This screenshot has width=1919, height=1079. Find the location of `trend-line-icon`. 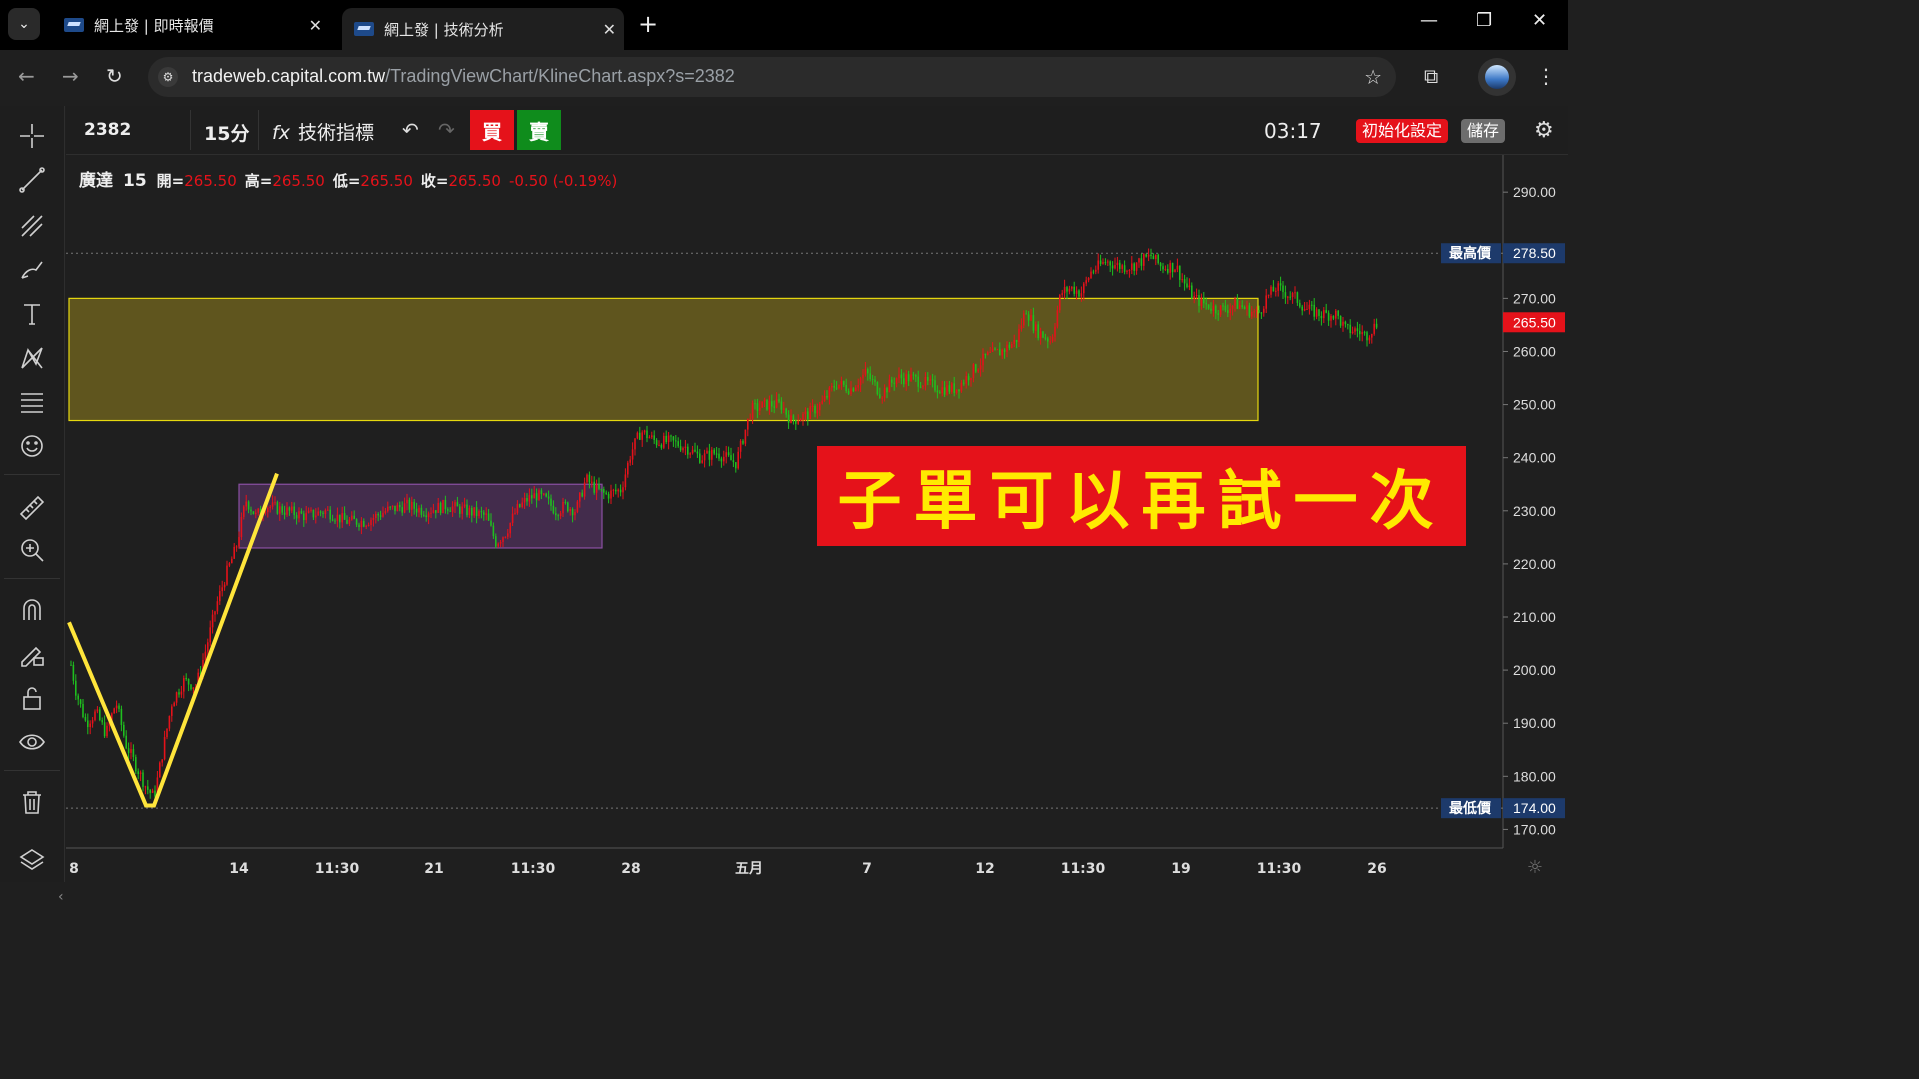

trend-line-icon is located at coordinates (32, 180).